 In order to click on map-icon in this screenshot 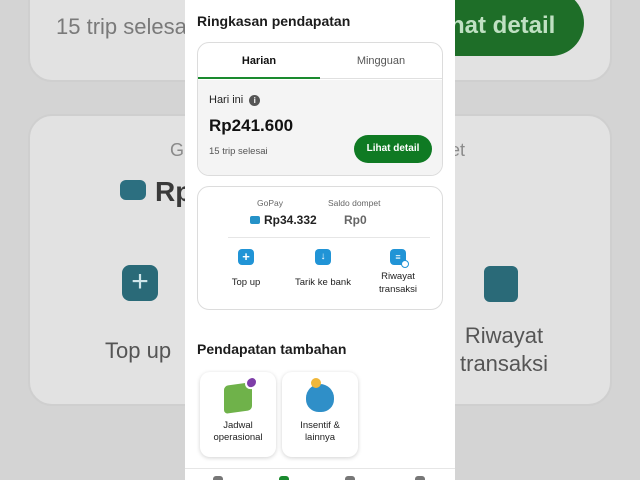, I will do `click(241, 394)`.